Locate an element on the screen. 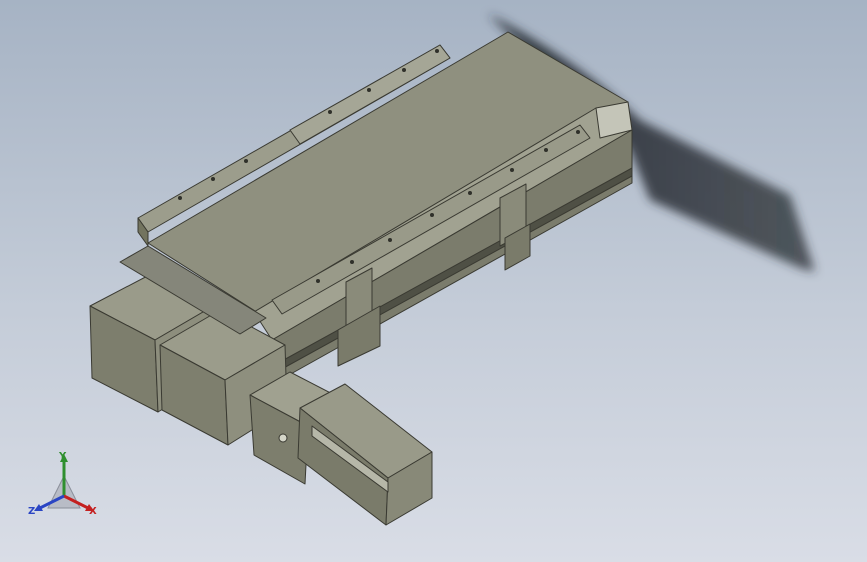  triad-x-label: X is located at coordinates (93, 511).